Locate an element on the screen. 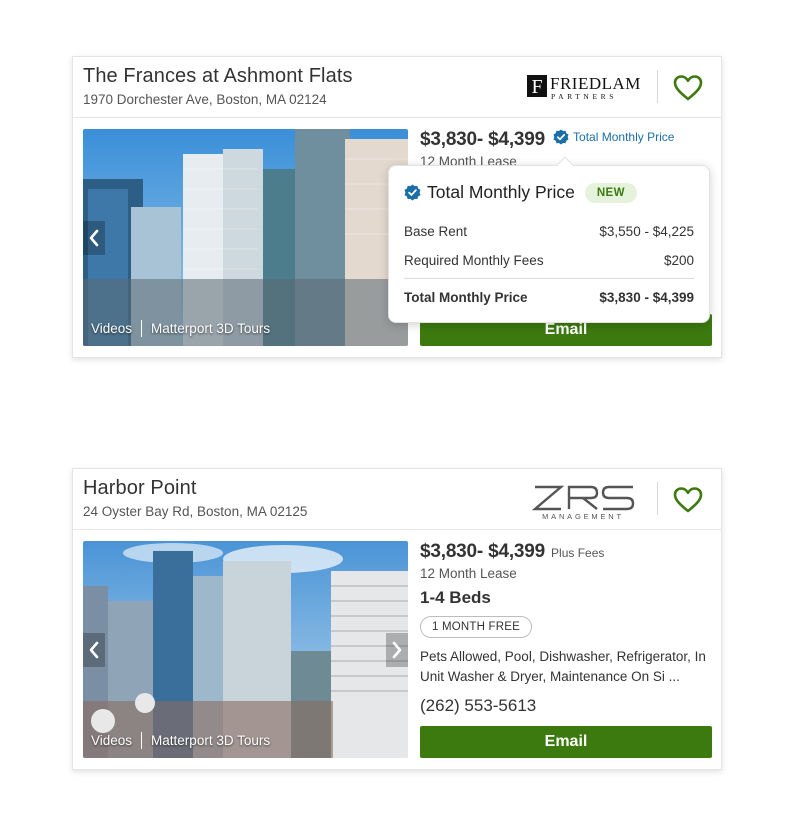  new-badge: NEW is located at coordinates (610, 192).